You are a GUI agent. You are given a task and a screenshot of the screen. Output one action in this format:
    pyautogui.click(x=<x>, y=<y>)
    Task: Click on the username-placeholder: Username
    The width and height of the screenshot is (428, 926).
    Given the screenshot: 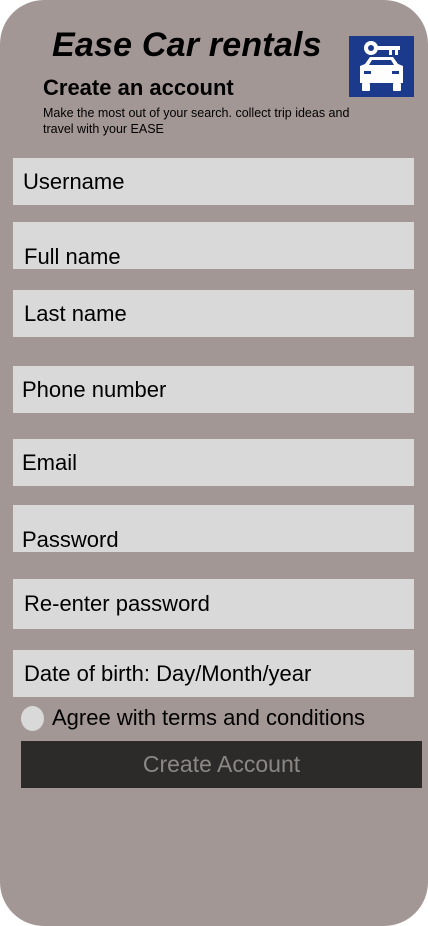 What is the action you would take?
    pyautogui.click(x=74, y=181)
    